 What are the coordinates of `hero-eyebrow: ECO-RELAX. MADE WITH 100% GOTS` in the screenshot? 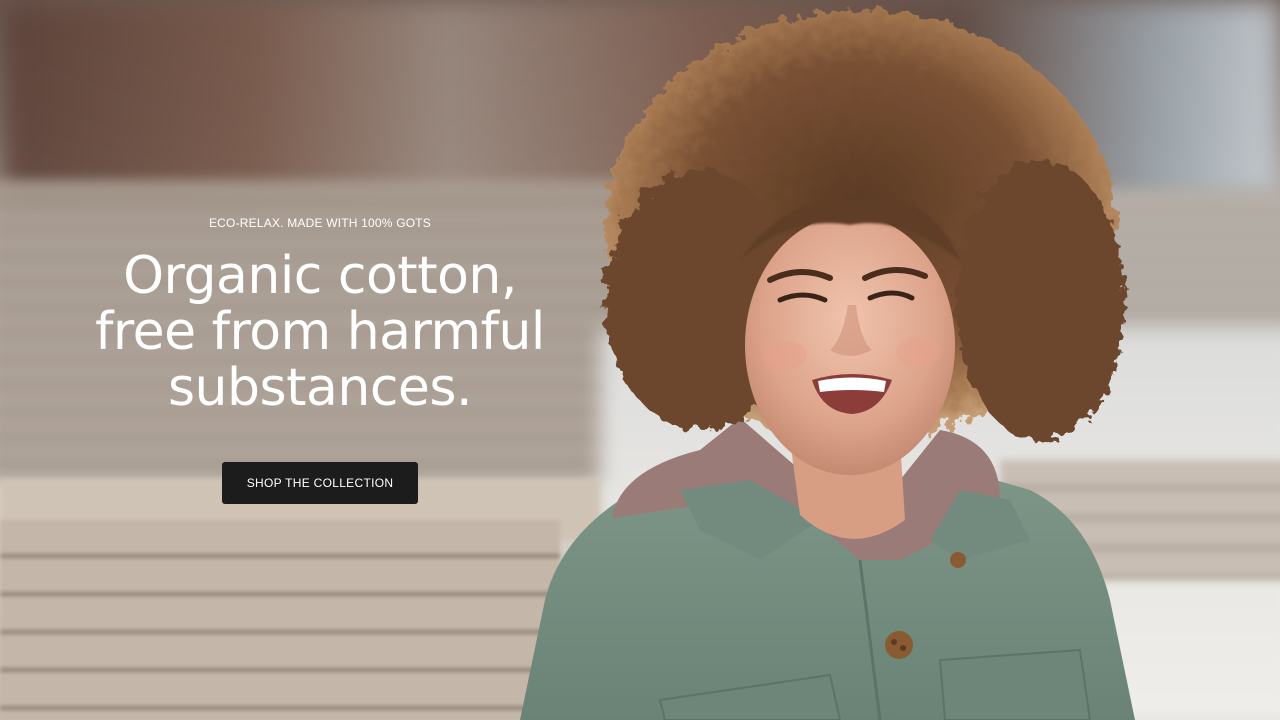 It's located at (320, 223).